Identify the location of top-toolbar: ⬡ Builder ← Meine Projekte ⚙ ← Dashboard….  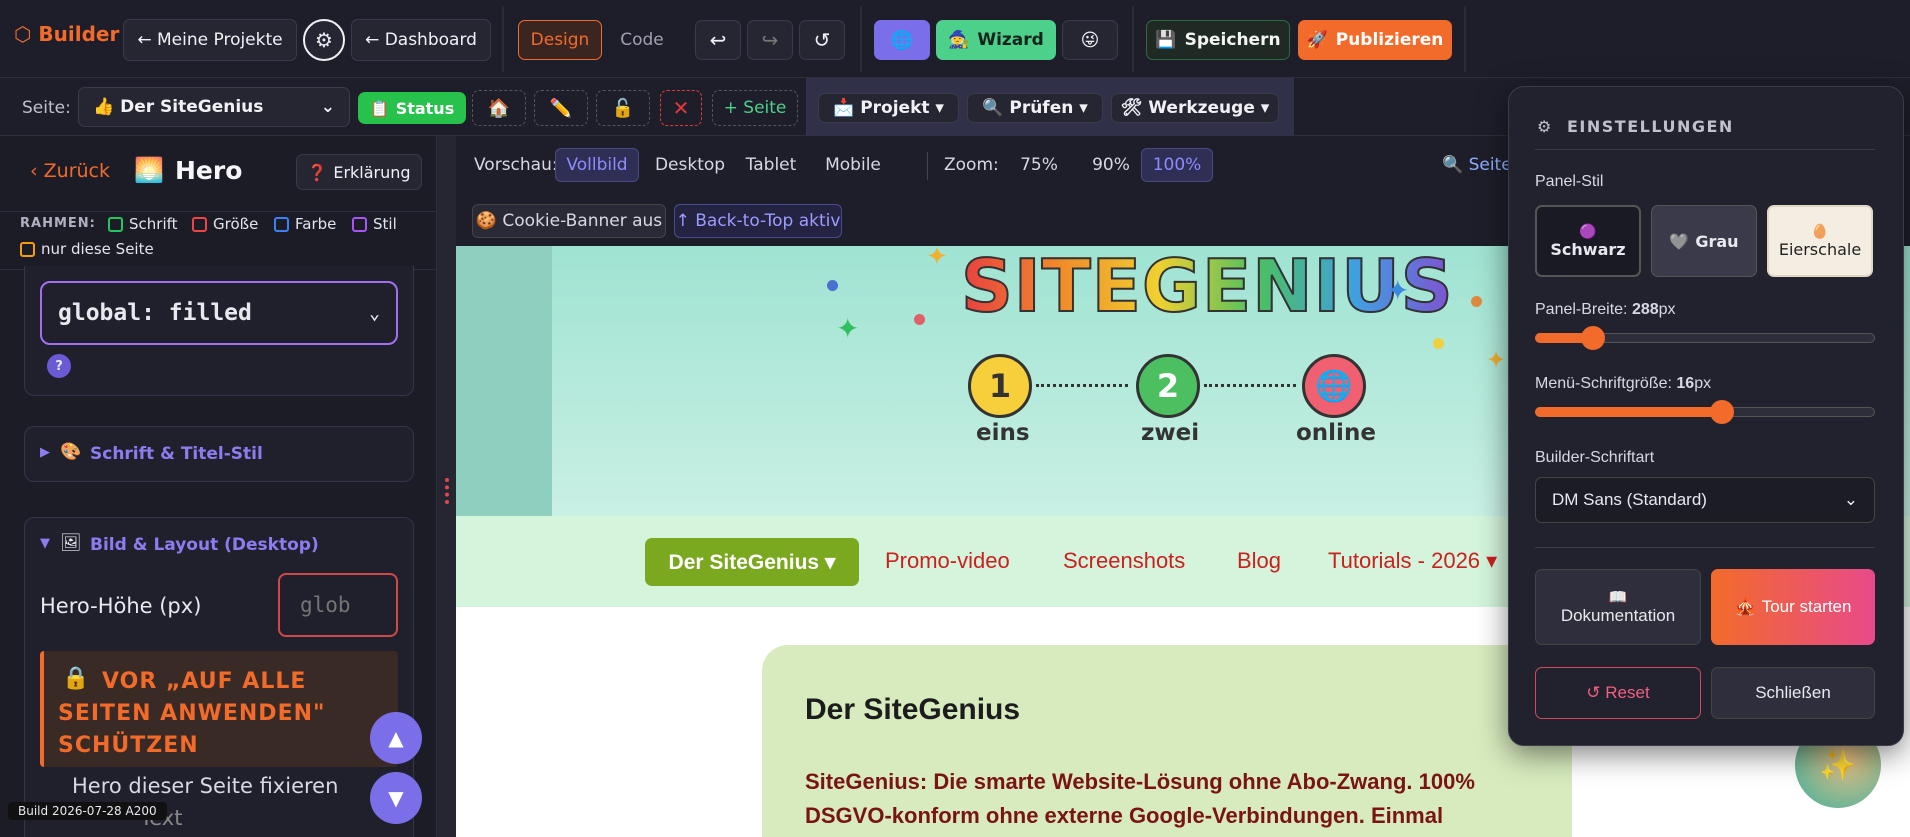
(955, 39).